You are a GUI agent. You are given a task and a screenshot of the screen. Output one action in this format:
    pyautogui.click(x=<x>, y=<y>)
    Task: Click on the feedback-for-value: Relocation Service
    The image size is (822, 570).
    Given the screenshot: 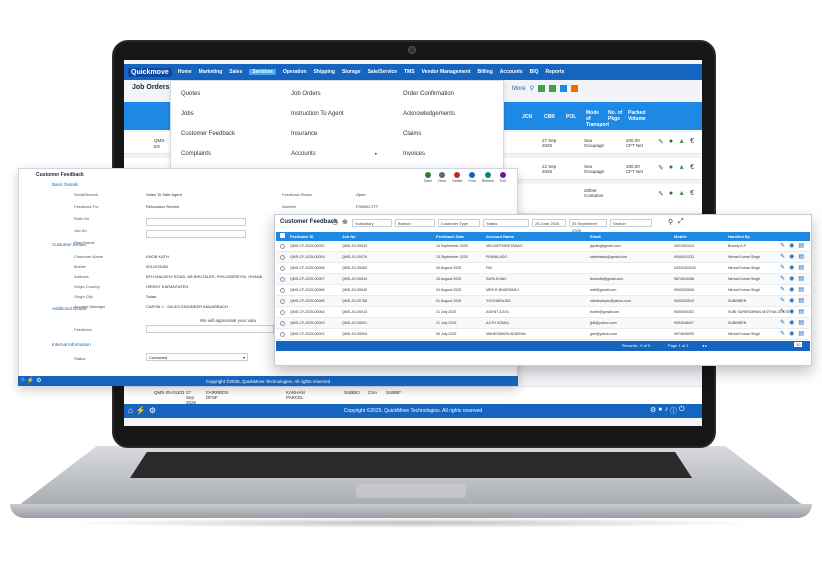 What is the action you would take?
    pyautogui.click(x=164, y=206)
    